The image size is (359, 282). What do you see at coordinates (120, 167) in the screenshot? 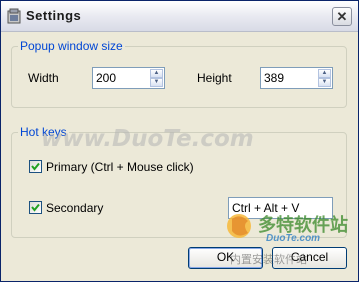
I see `primary-label: Primary (Ctrl + Mouse click)` at bounding box center [120, 167].